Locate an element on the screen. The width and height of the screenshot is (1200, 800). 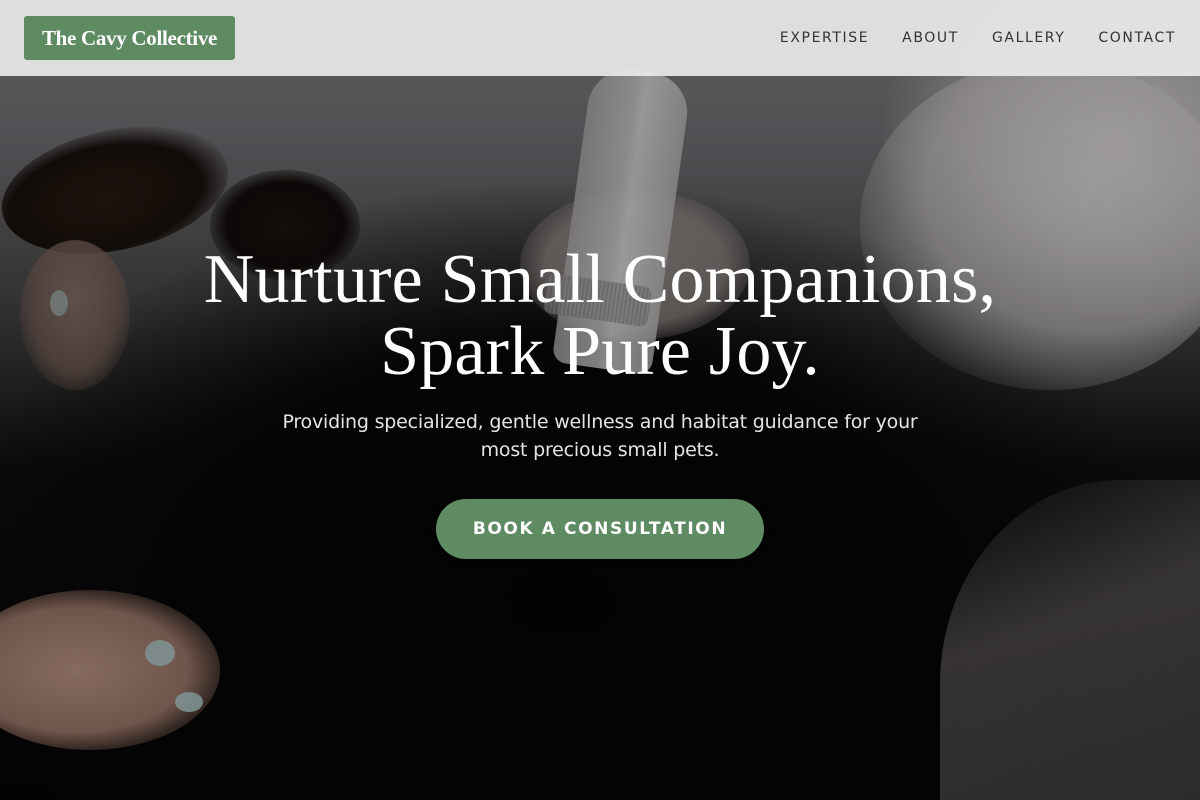
nav-link-expertise: EXPERTISE is located at coordinates (824, 38).